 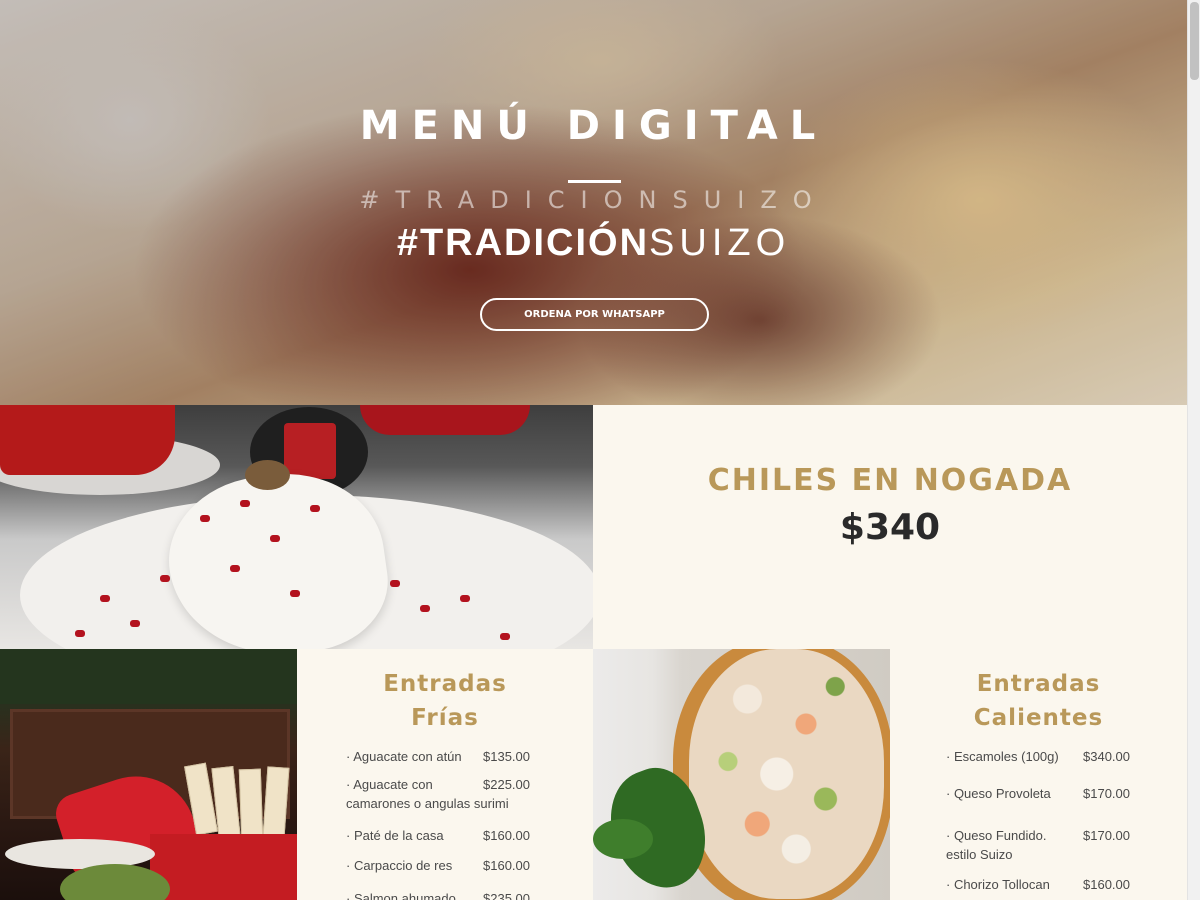 What do you see at coordinates (87, 440) in the screenshot?
I see `photo-napkin` at bounding box center [87, 440].